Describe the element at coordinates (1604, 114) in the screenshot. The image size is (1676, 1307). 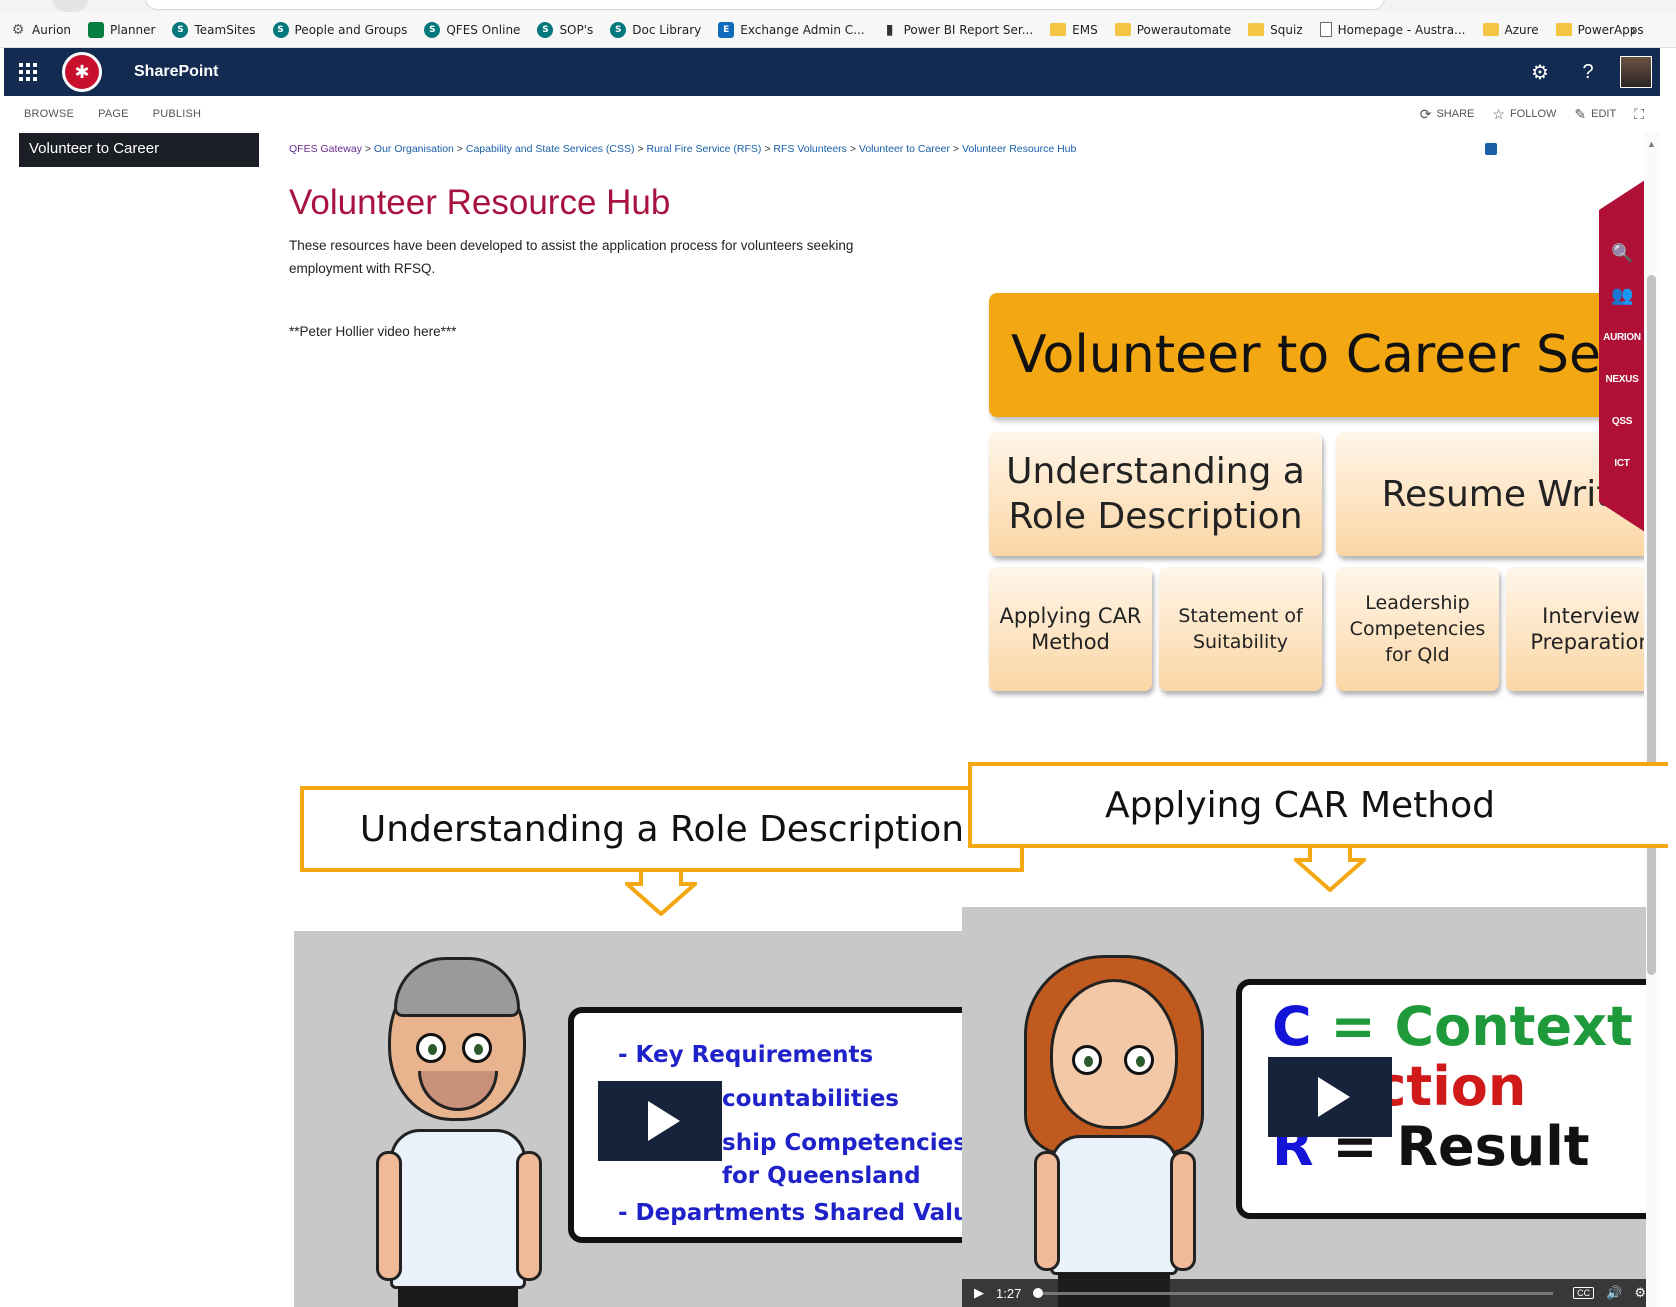
I see `edit-label: EDIT` at that location.